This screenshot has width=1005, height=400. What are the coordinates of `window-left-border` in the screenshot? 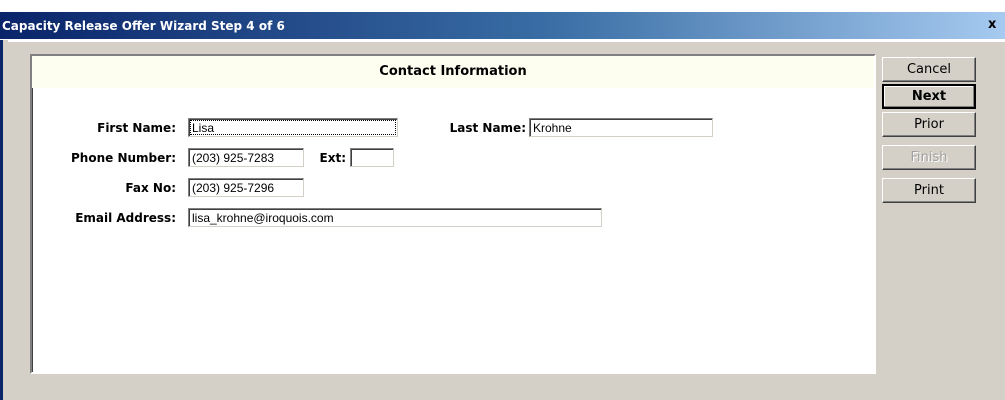 It's located at (4, 220).